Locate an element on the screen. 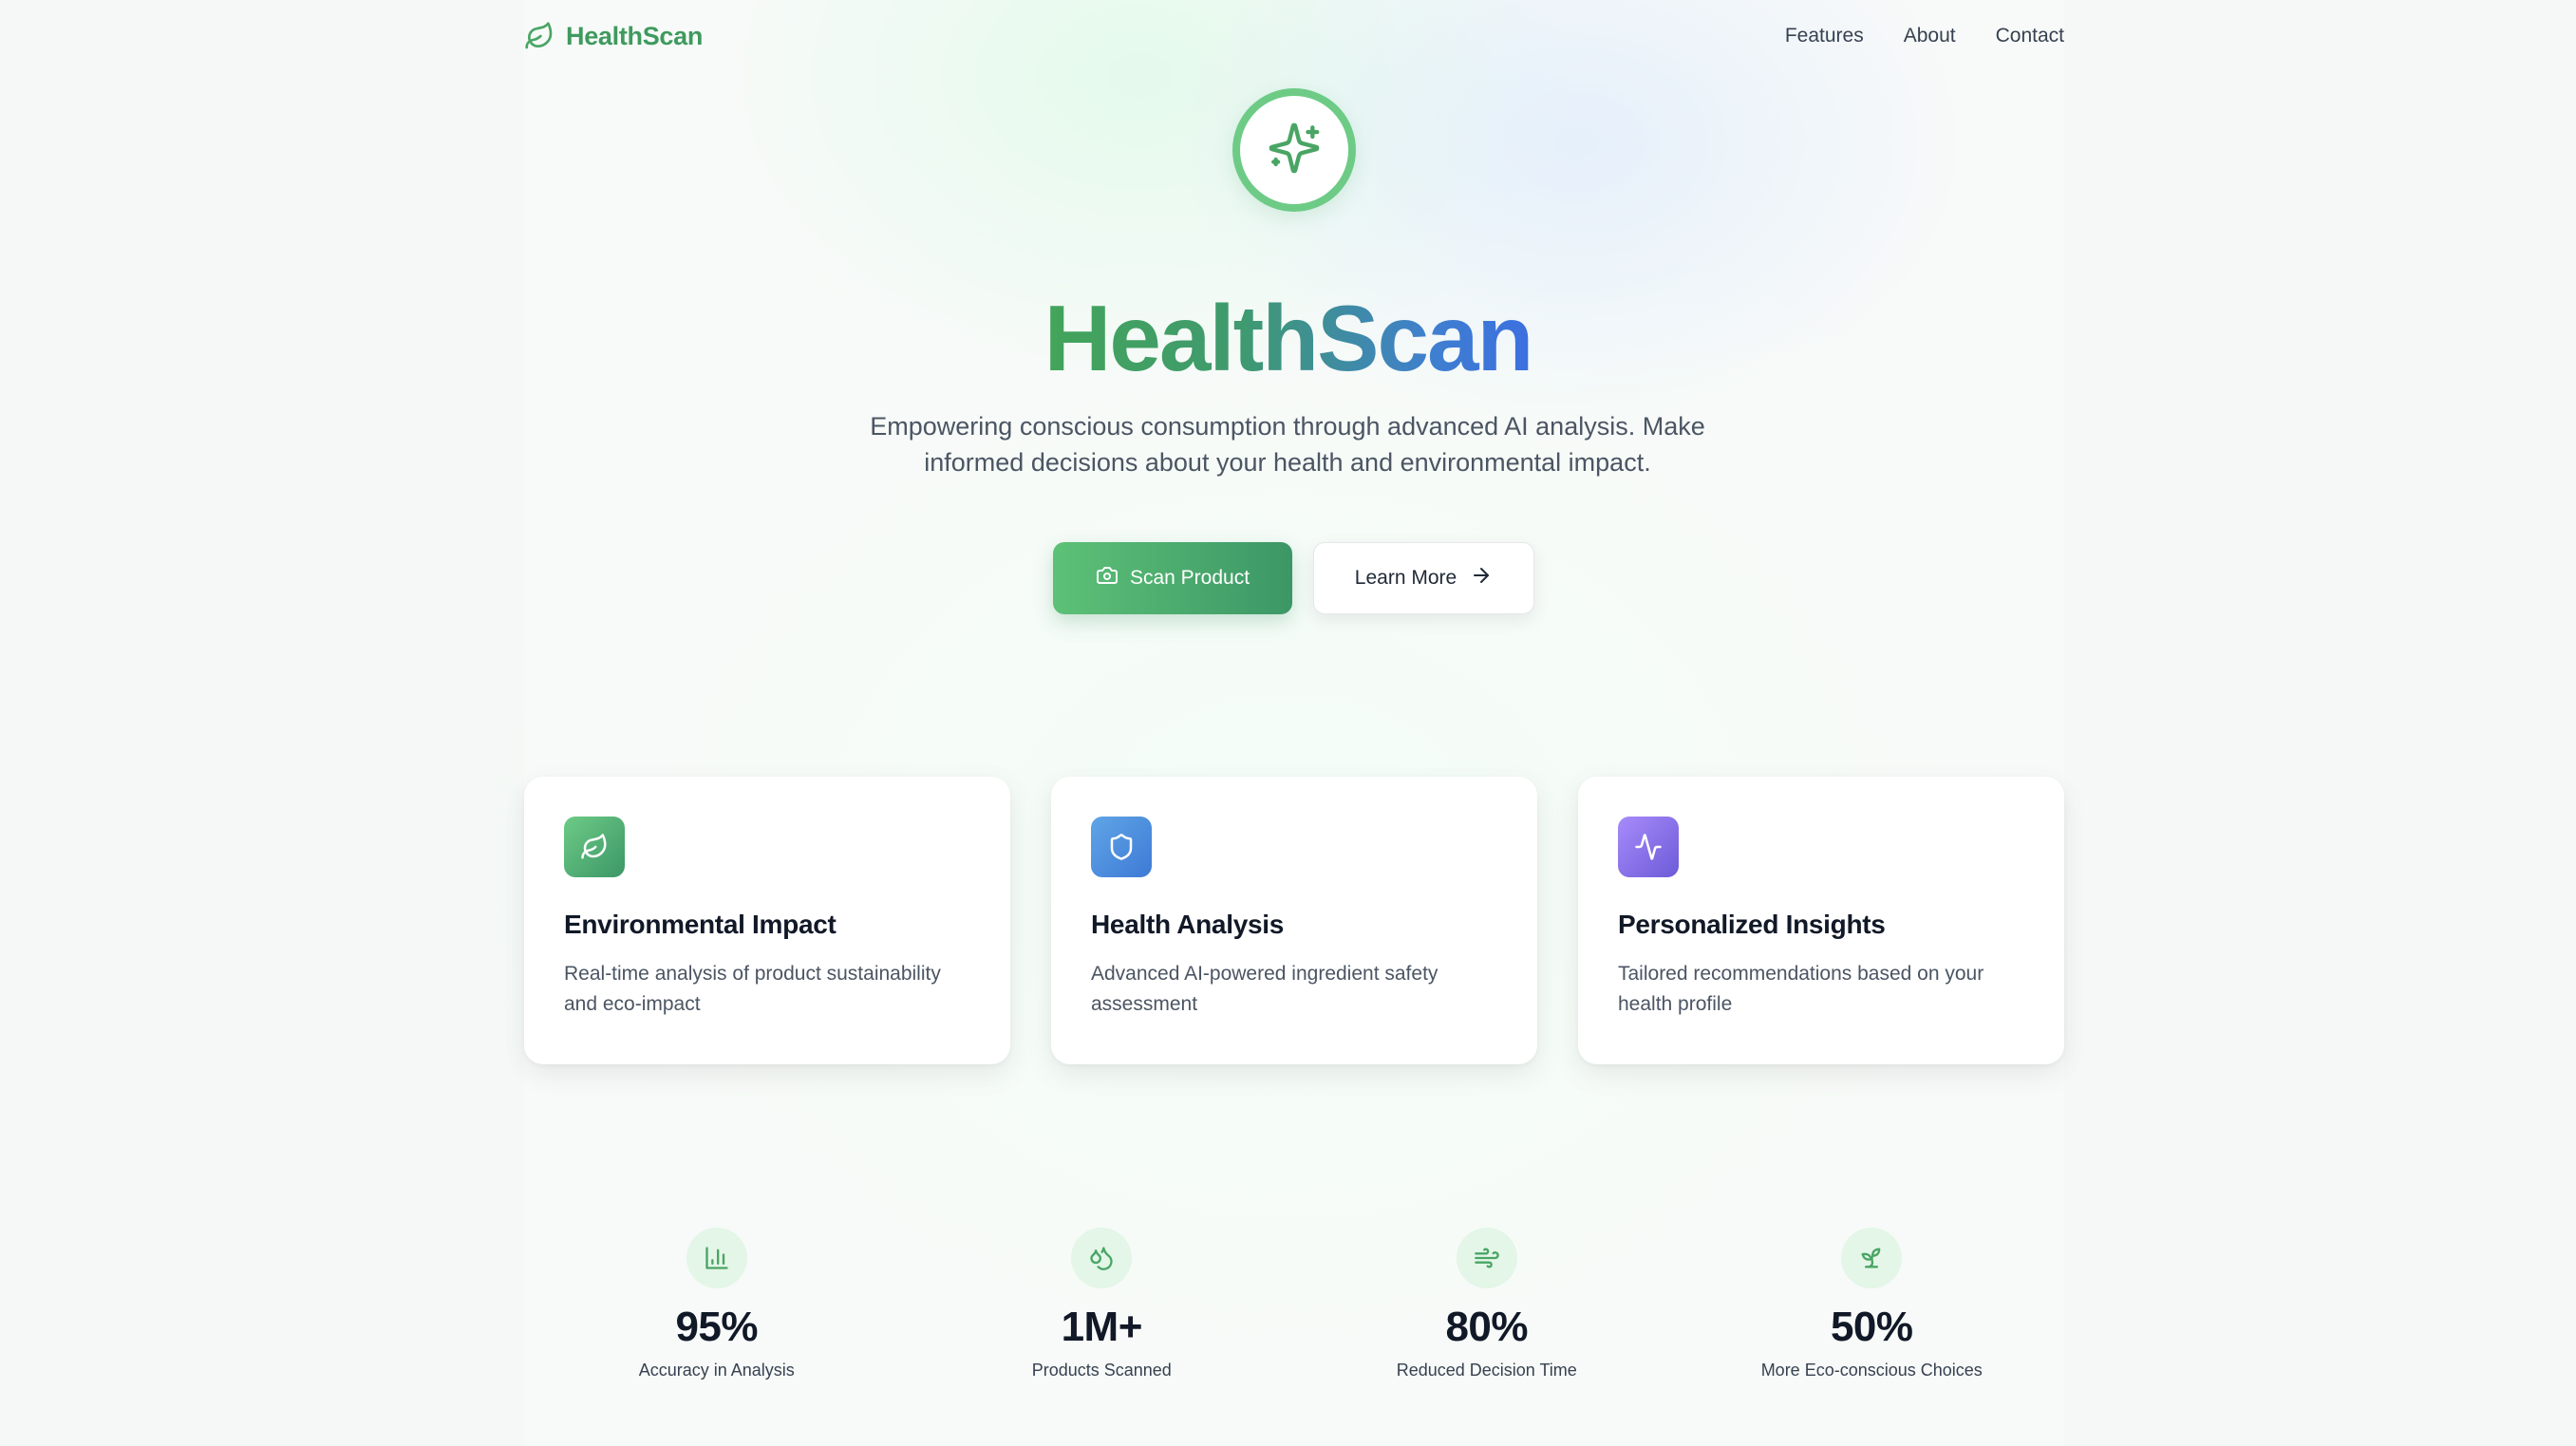 This screenshot has height=1446, width=2576. sprout-icon is located at coordinates (1872, 1258).